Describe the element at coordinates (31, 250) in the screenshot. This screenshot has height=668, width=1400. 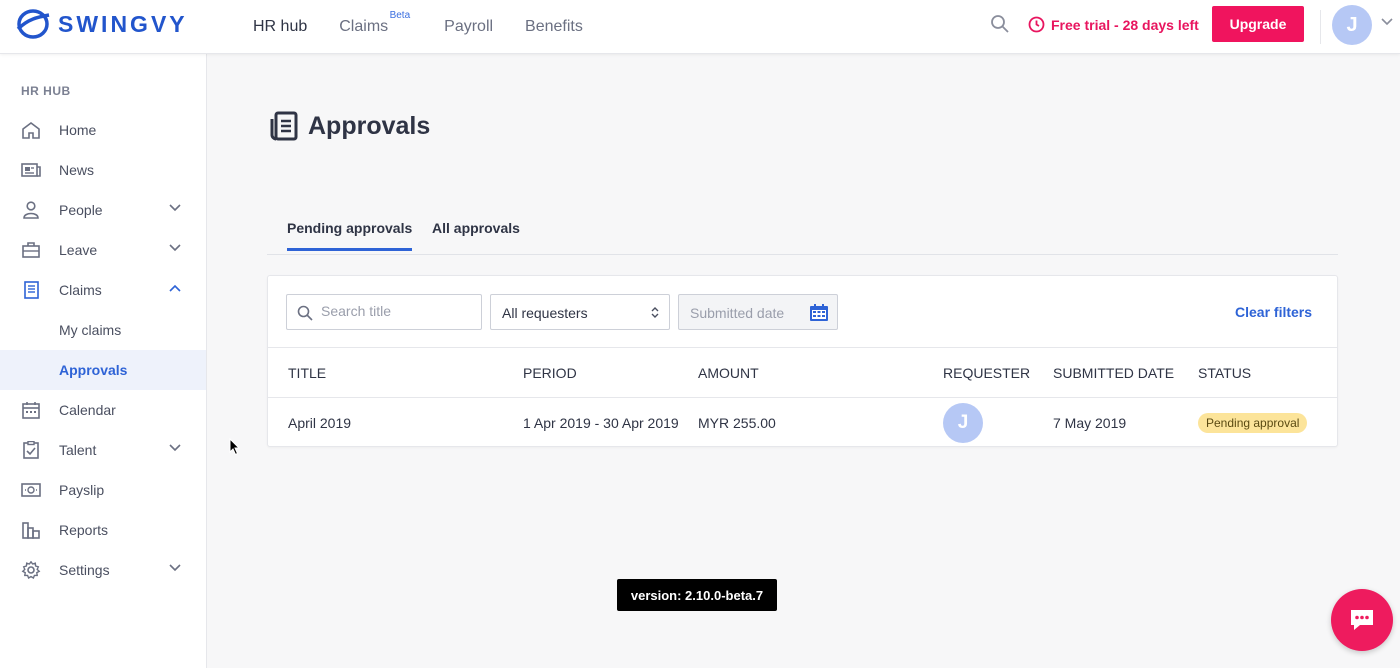
I see `briefcase-icon` at that location.